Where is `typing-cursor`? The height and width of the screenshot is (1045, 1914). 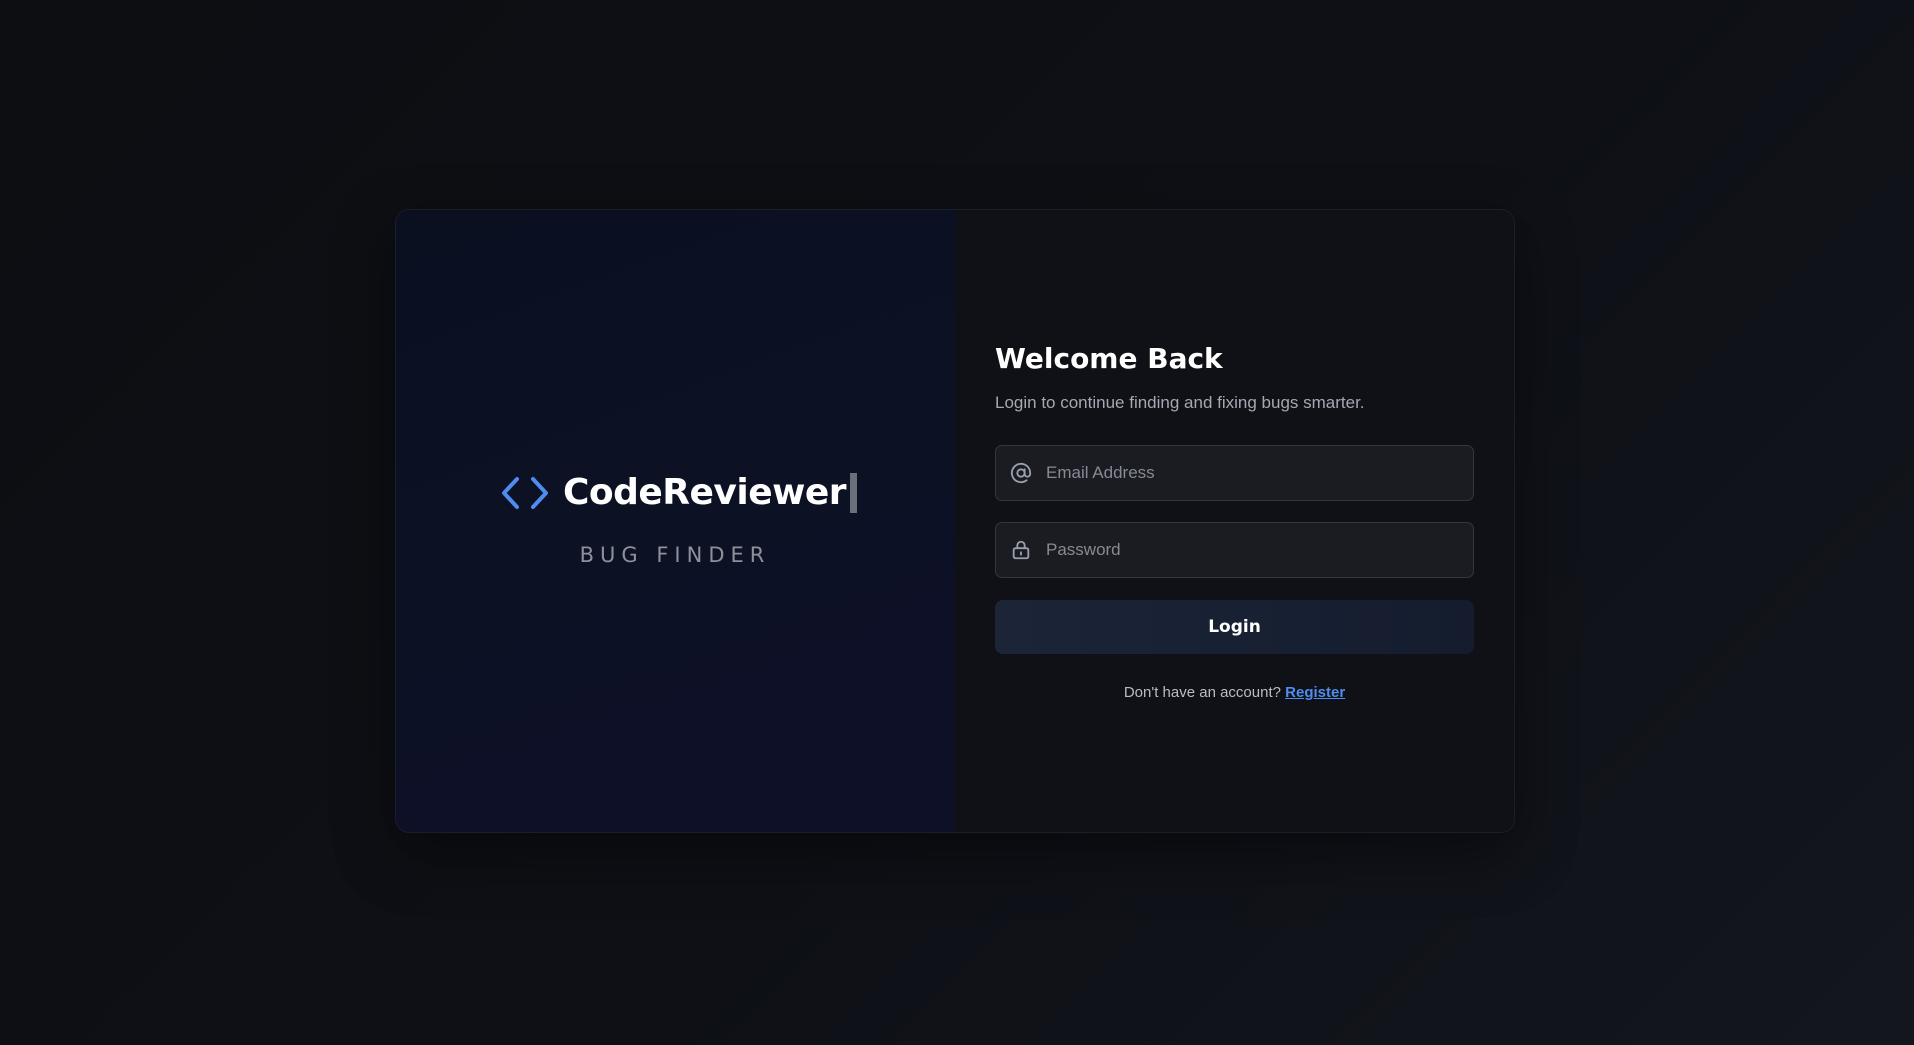
typing-cursor is located at coordinates (854, 493).